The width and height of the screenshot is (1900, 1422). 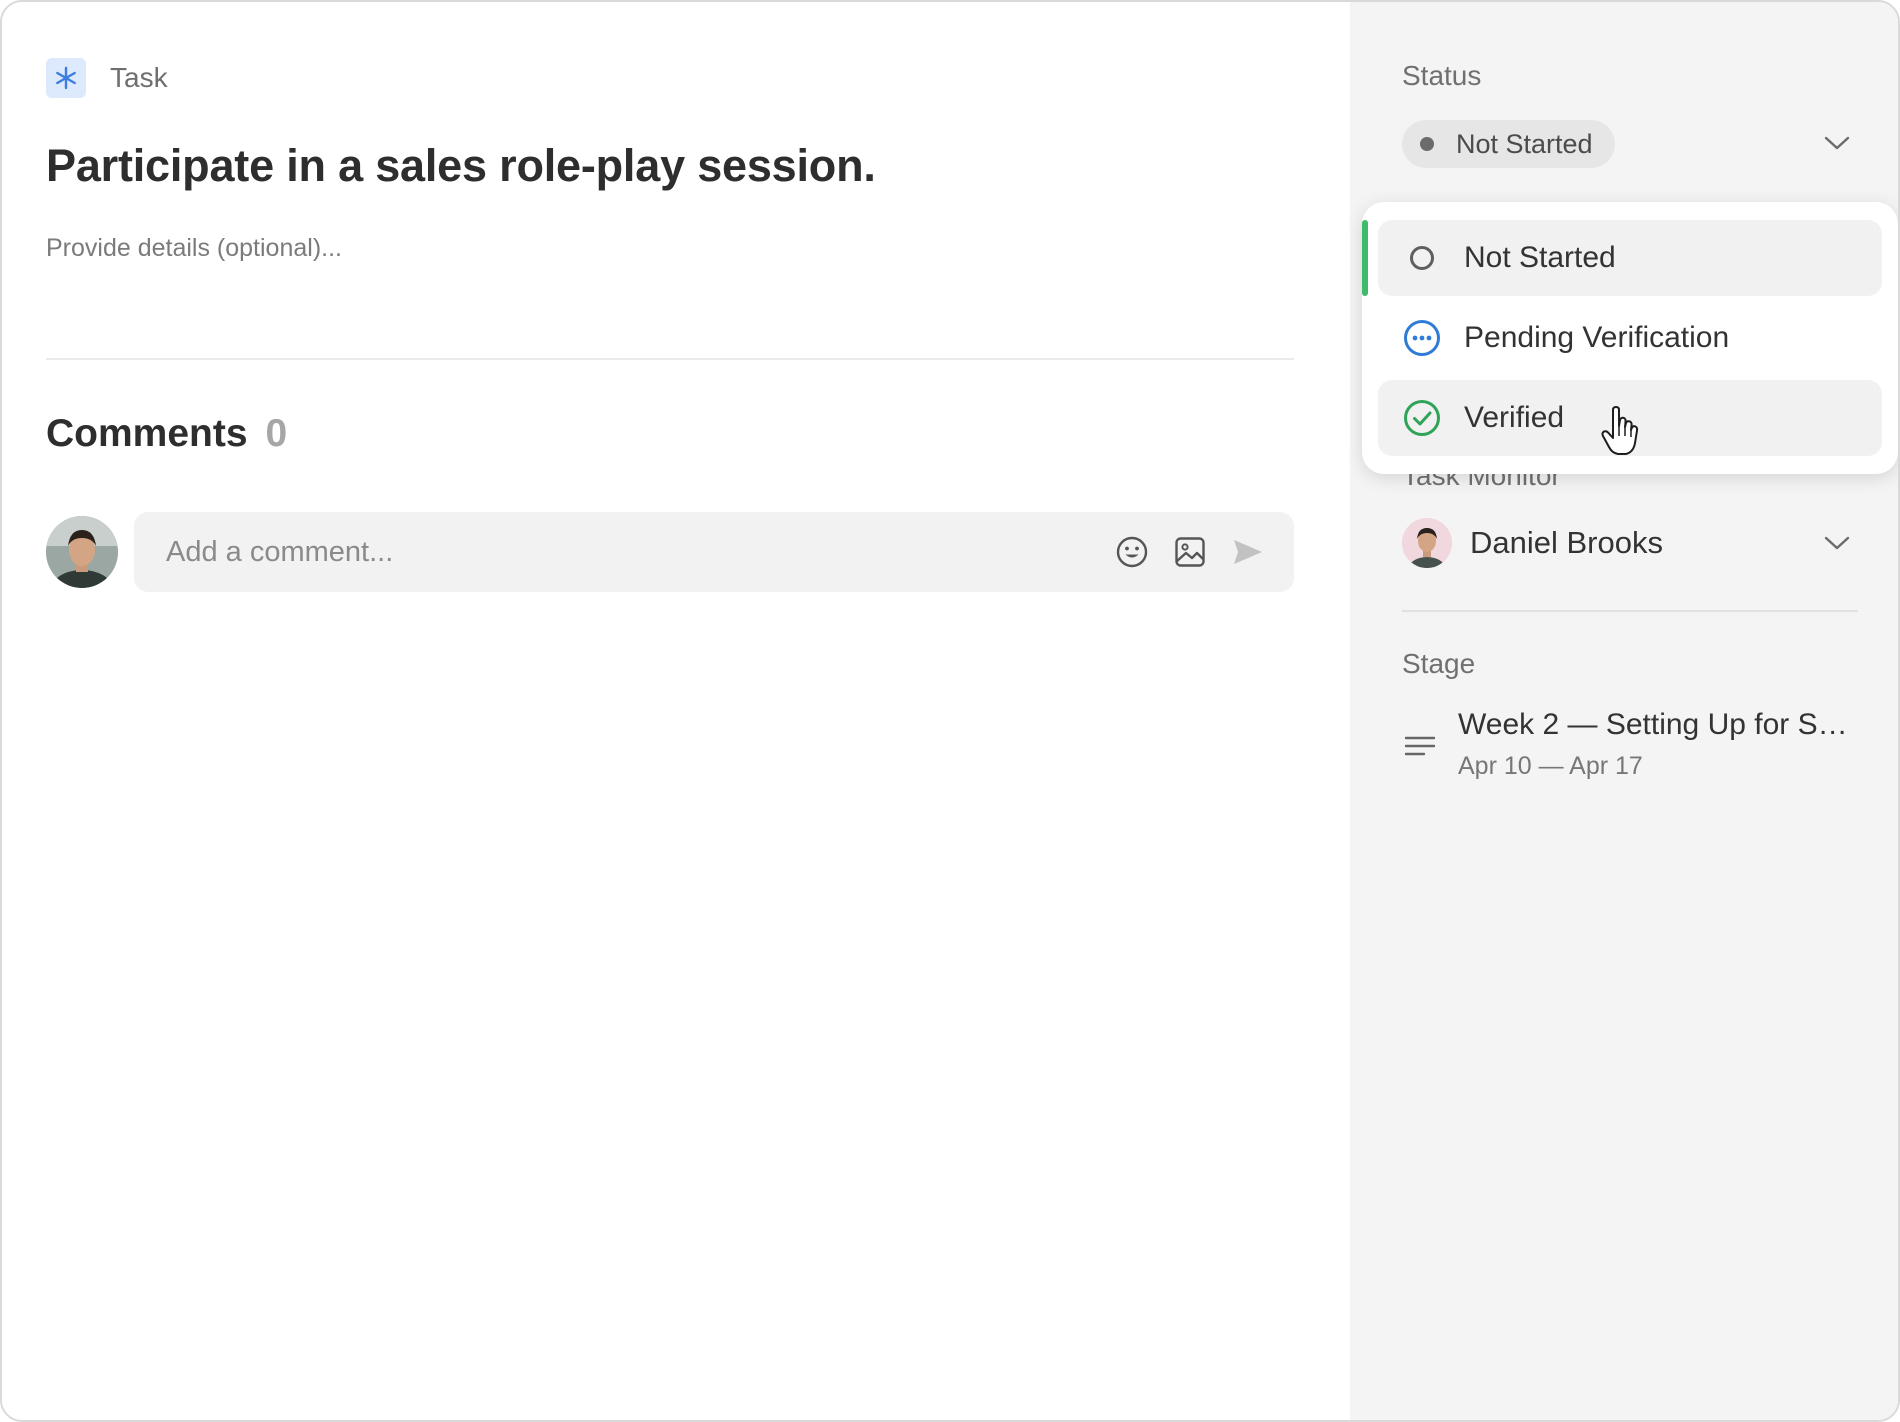 I want to click on task-monitor-selector: Daniel Brooks, so click(x=1532, y=543).